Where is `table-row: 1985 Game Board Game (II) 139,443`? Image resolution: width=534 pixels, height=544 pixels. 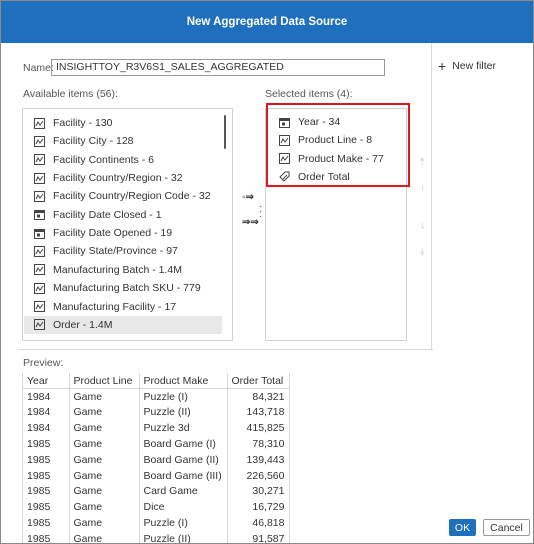 table-row: 1985 Game Board Game (II) 139,443 is located at coordinates (156, 459).